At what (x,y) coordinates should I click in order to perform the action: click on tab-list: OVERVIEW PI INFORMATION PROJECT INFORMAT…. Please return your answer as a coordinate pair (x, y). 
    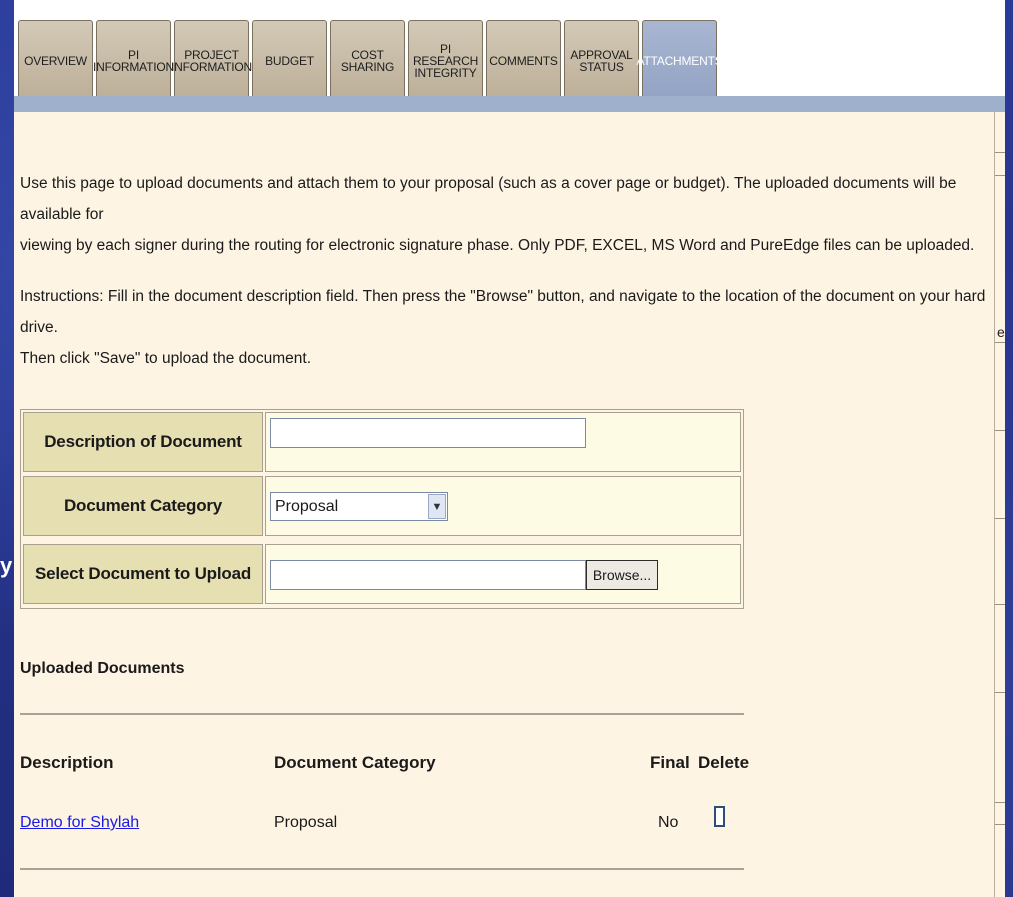
    Looking at the image, I should click on (370, 58).